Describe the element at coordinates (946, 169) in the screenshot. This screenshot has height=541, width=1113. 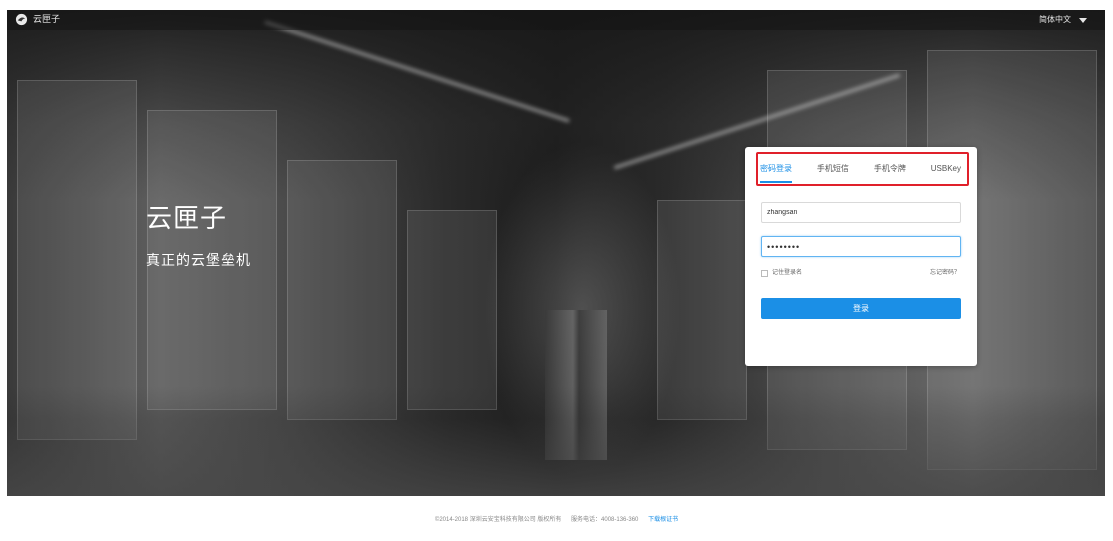
I see `tab-usbkey-login: USBKey` at that location.